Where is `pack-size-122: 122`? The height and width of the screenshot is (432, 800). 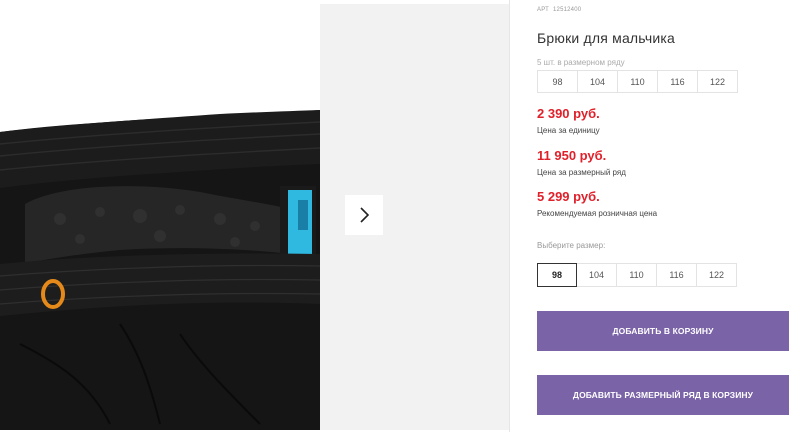
pack-size-122: 122 is located at coordinates (717, 81).